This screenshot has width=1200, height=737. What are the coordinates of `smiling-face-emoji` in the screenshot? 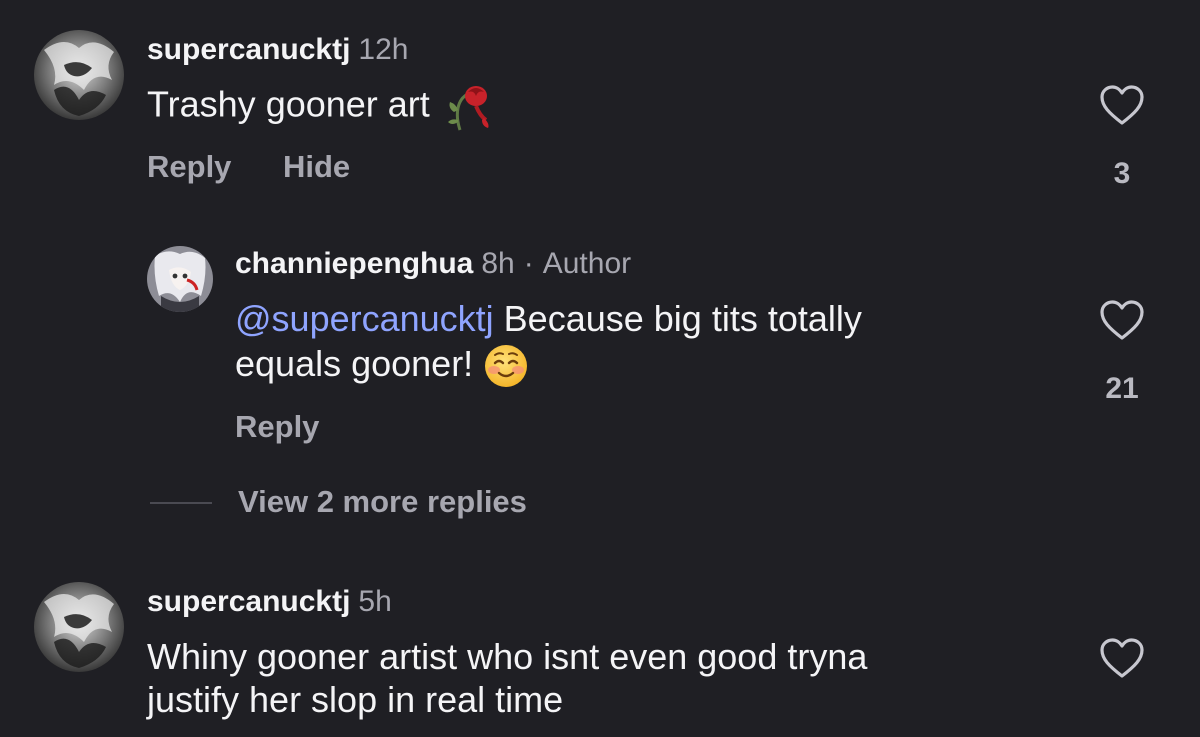 It's located at (506, 366).